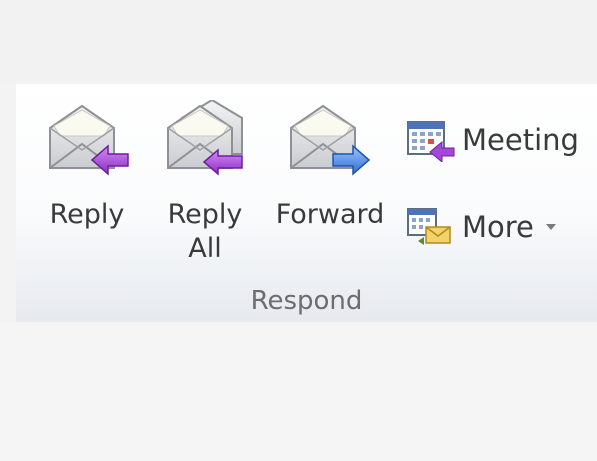 The width and height of the screenshot is (597, 461). Describe the element at coordinates (550, 227) in the screenshot. I see `dropdown-caret-icon` at that location.